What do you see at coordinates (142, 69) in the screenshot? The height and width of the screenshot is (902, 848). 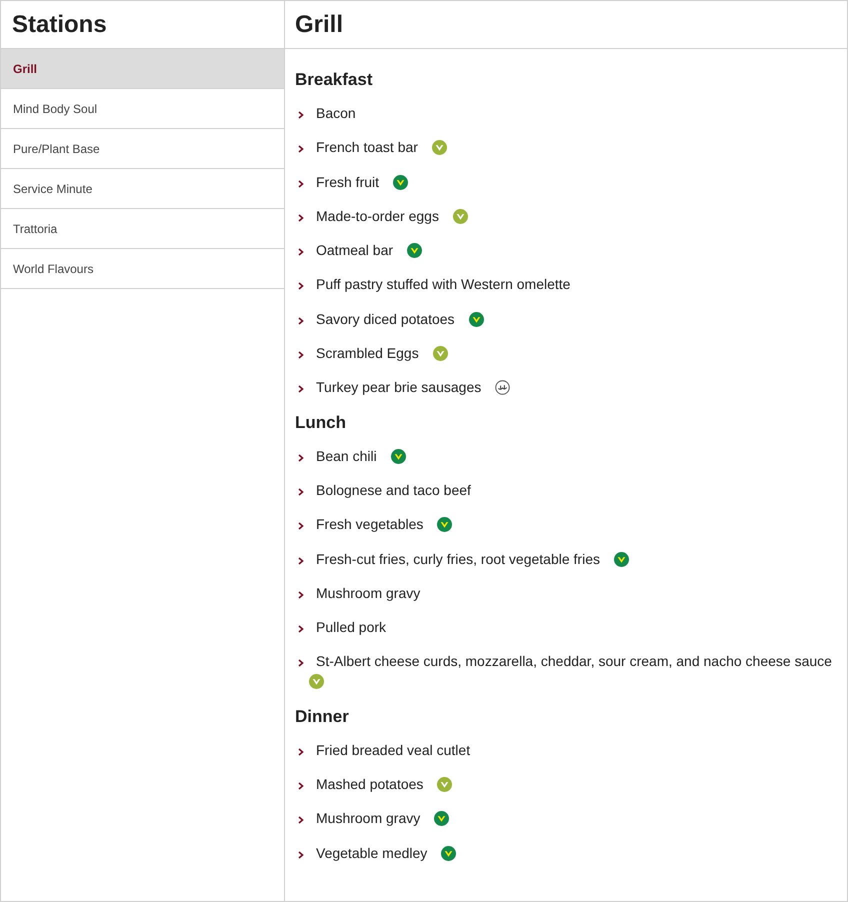 I see `station-item: Grill` at bounding box center [142, 69].